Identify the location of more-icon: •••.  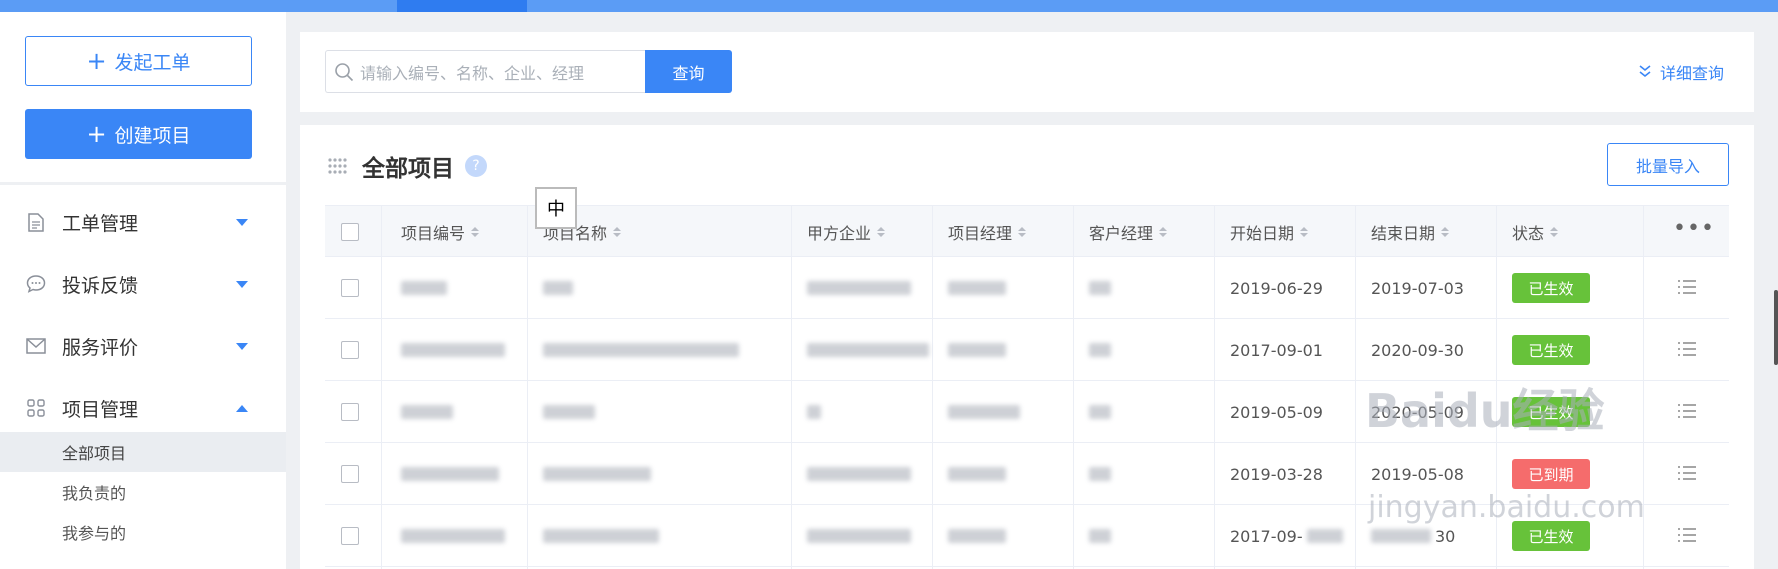
(1694, 228).